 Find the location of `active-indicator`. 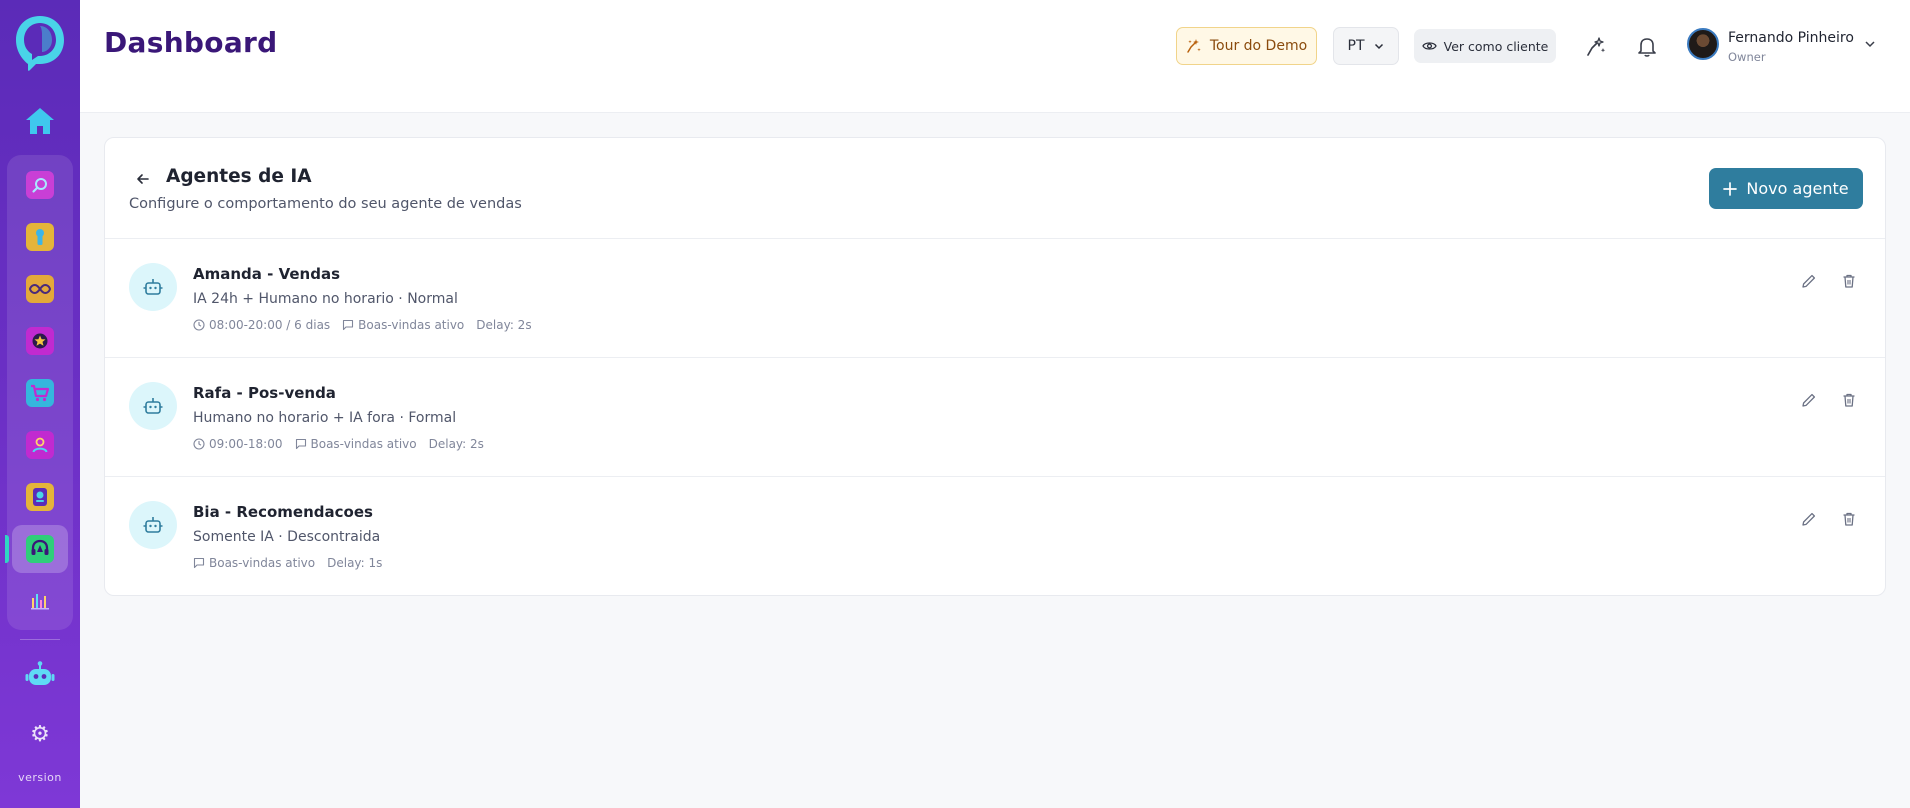

active-indicator is located at coordinates (7, 549).